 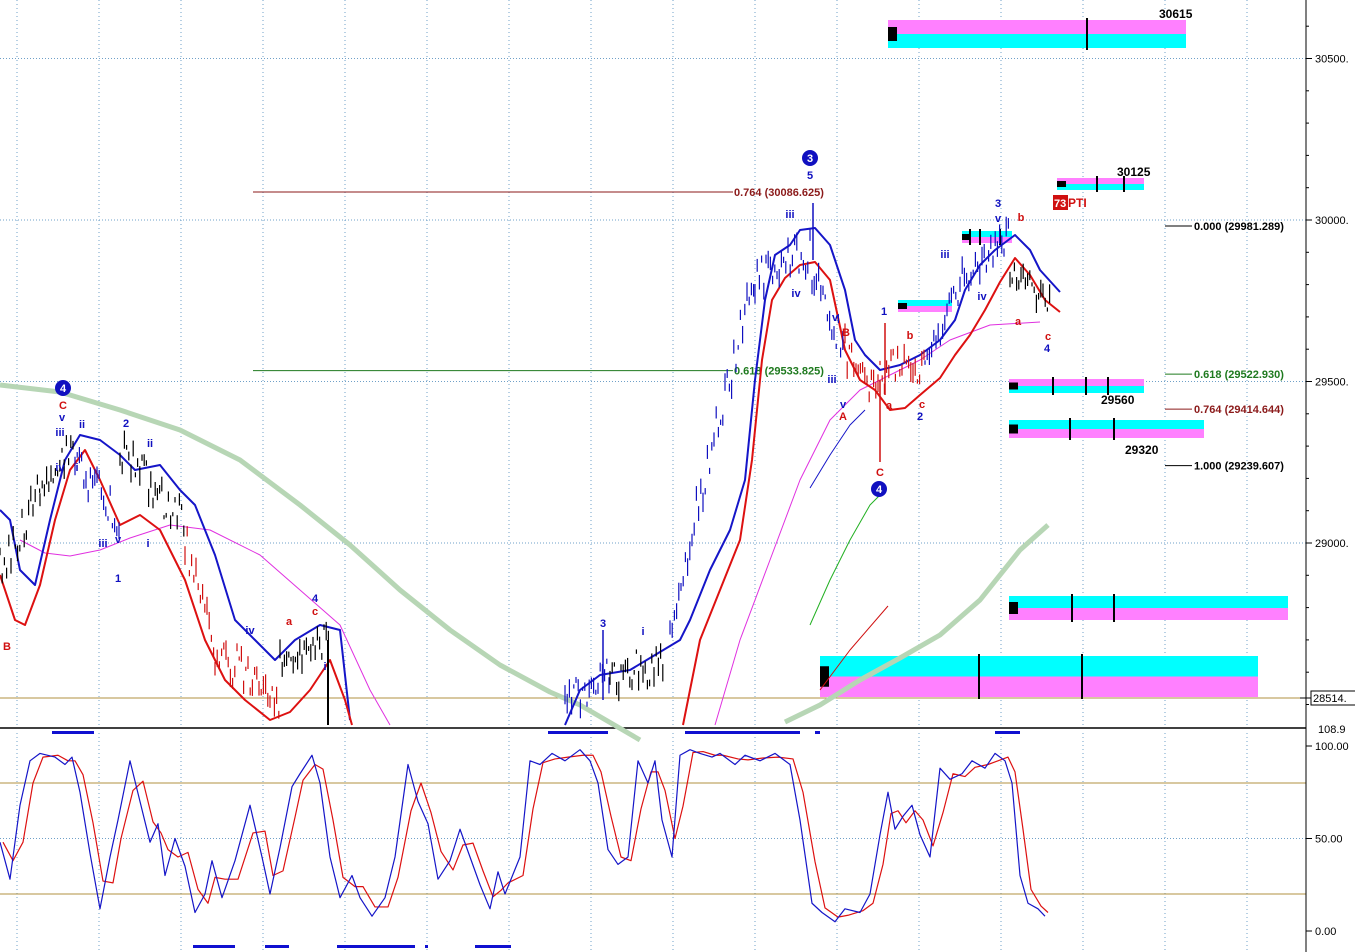 I want to click on target-label: 29320, so click(x=1142, y=450).